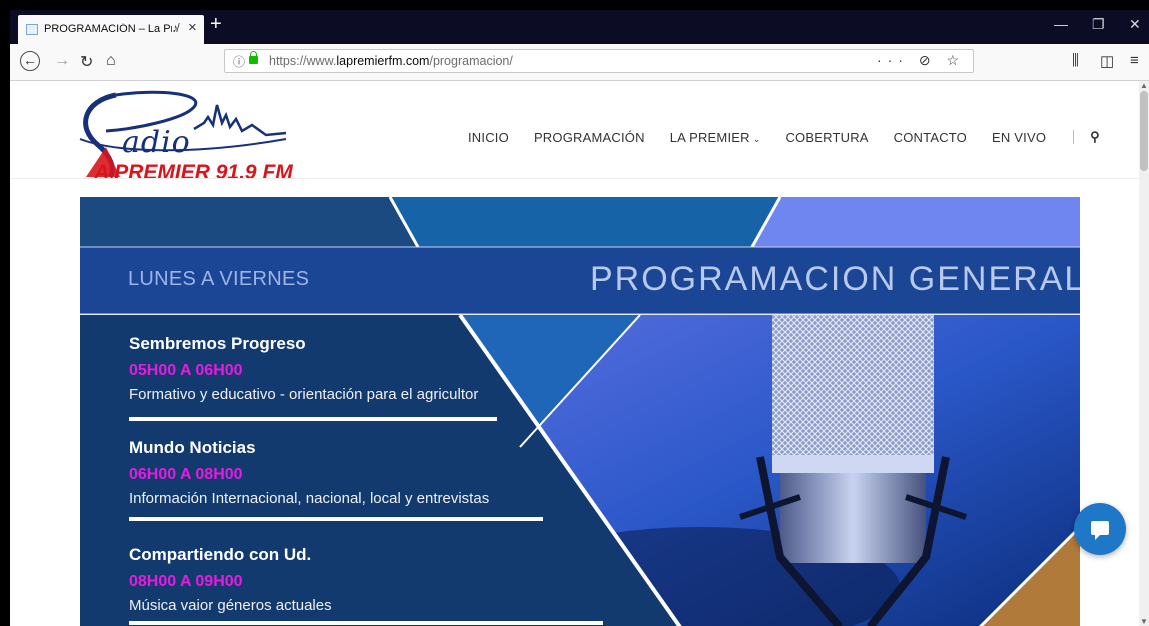 The image size is (1149, 626). I want to click on info-icon: ⓘ, so click(239, 61).